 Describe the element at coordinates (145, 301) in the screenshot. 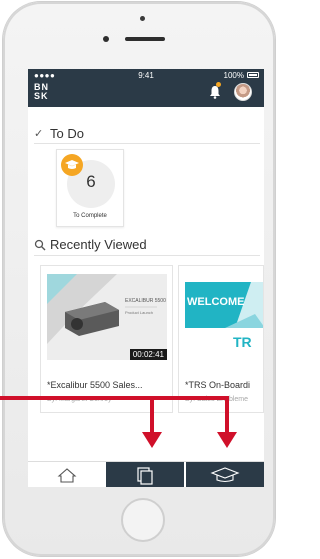

I see `thumbnail-heading: EXCALIBUR 5500` at that location.